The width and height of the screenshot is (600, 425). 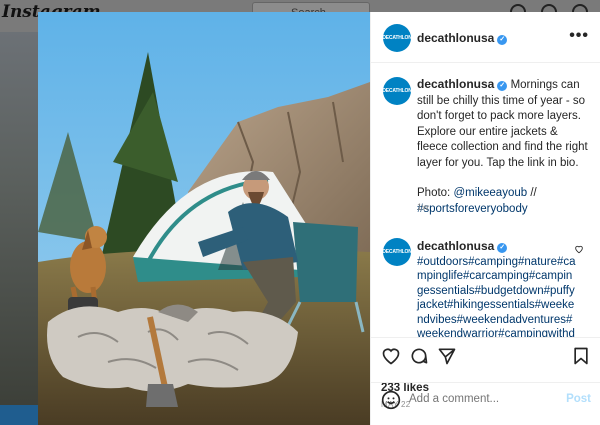 What do you see at coordinates (391, 356) in the screenshot?
I see `like-heart-icon` at bounding box center [391, 356].